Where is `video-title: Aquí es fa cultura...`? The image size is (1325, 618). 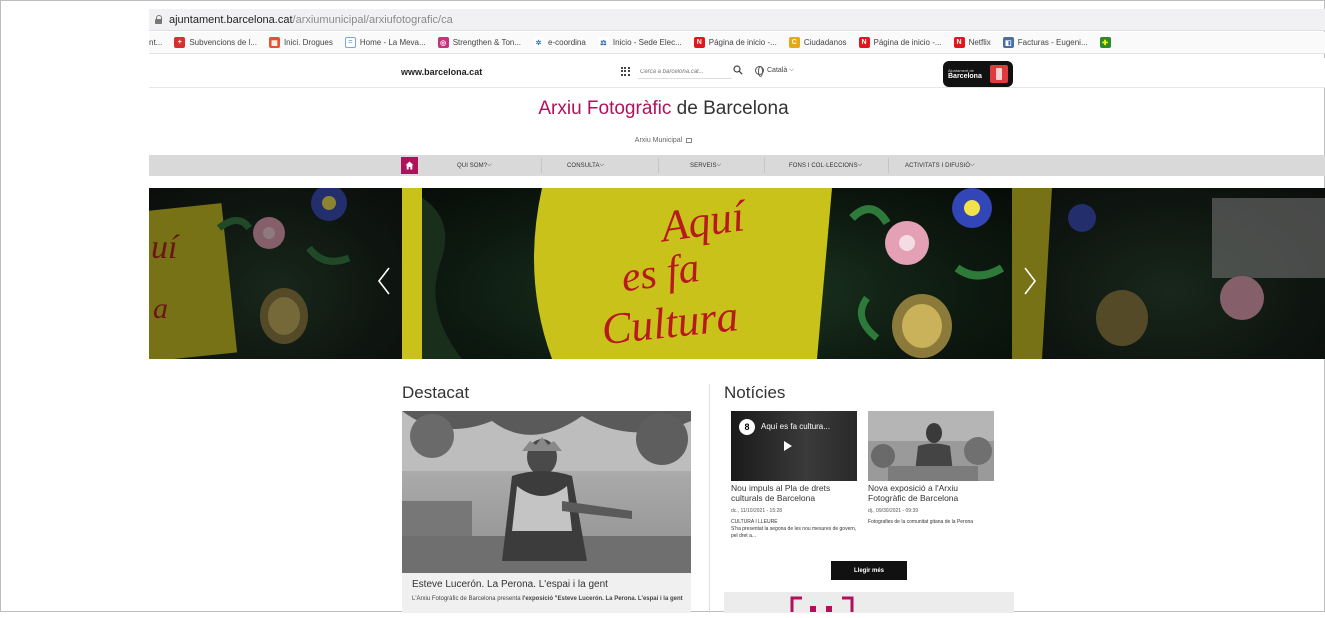
video-title: Aquí es fa cultura... is located at coordinates (795, 426).